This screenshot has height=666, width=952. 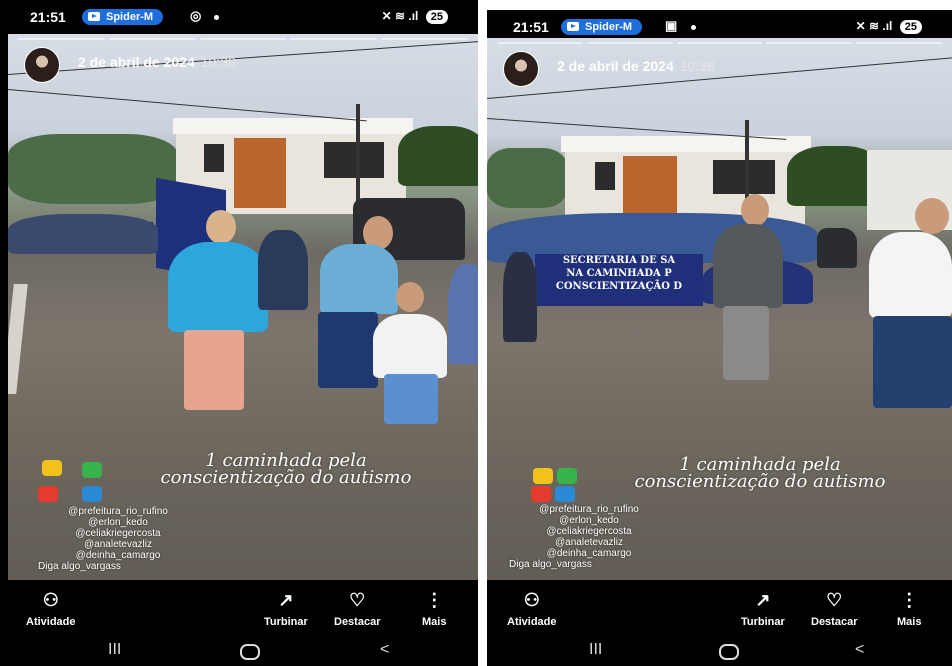 I want to click on woman-jeans, so click(x=348, y=350).